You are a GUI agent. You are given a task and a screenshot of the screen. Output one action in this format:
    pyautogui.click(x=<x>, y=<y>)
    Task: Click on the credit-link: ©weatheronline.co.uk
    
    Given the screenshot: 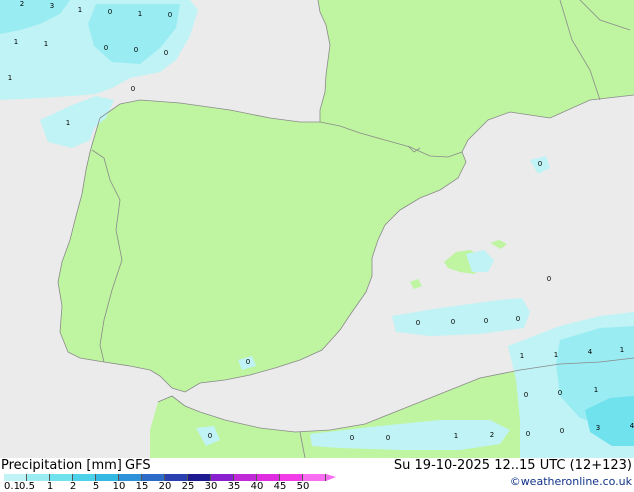 What is the action you would take?
    pyautogui.click(x=571, y=481)
    